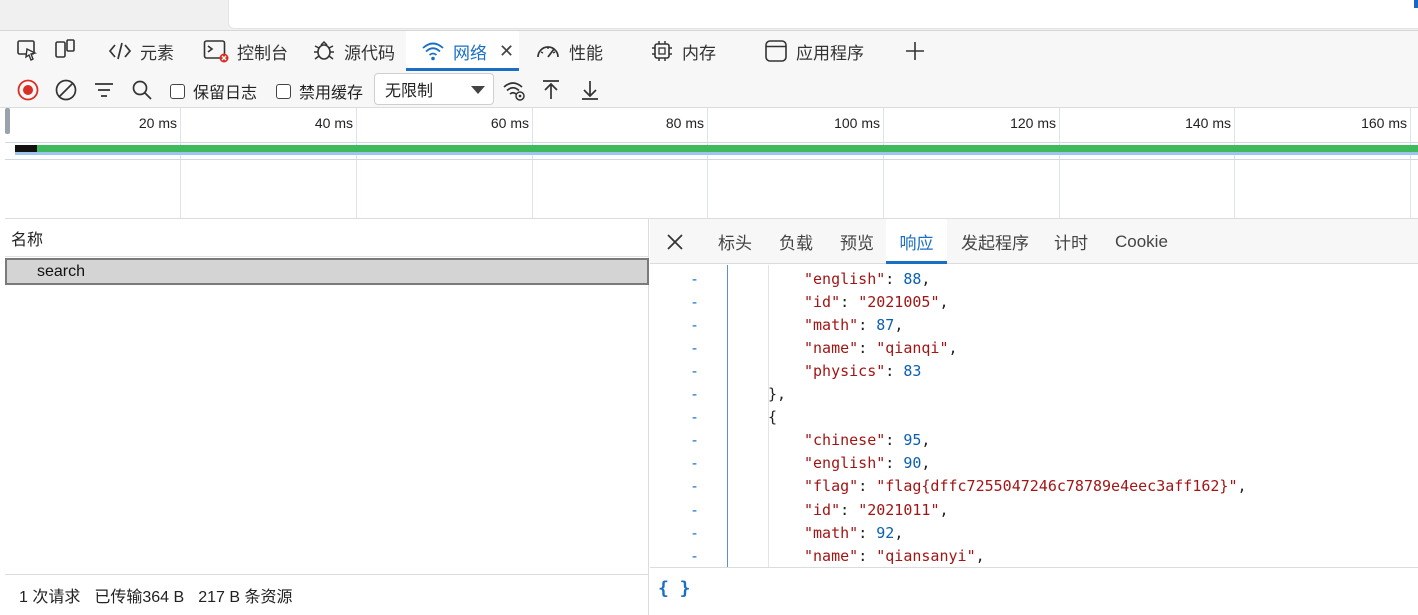  What do you see at coordinates (369, 53) in the screenshot?
I see `tab-sources-label: 源代码` at bounding box center [369, 53].